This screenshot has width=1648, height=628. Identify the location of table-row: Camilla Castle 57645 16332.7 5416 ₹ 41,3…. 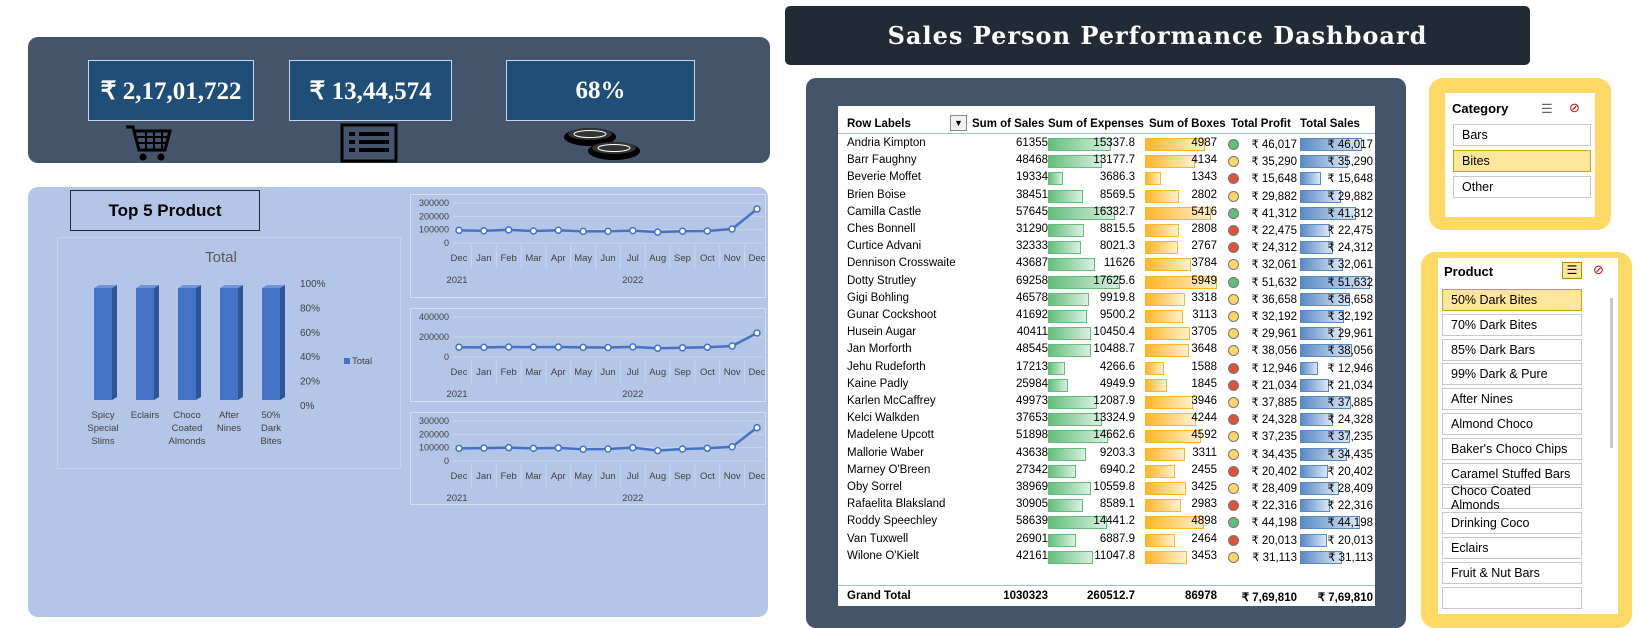
(1106, 213).